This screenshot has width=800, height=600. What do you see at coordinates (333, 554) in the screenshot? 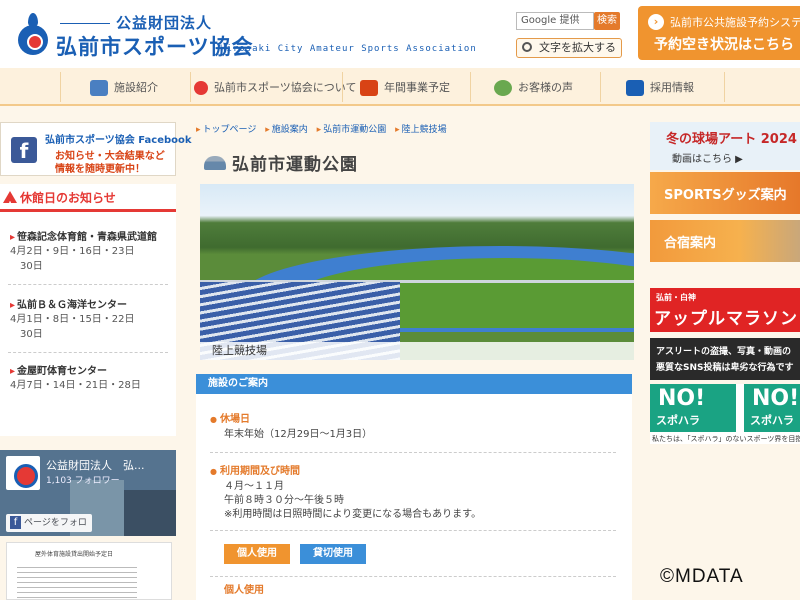
I see `private-rental-button: 貸切使用` at bounding box center [333, 554].